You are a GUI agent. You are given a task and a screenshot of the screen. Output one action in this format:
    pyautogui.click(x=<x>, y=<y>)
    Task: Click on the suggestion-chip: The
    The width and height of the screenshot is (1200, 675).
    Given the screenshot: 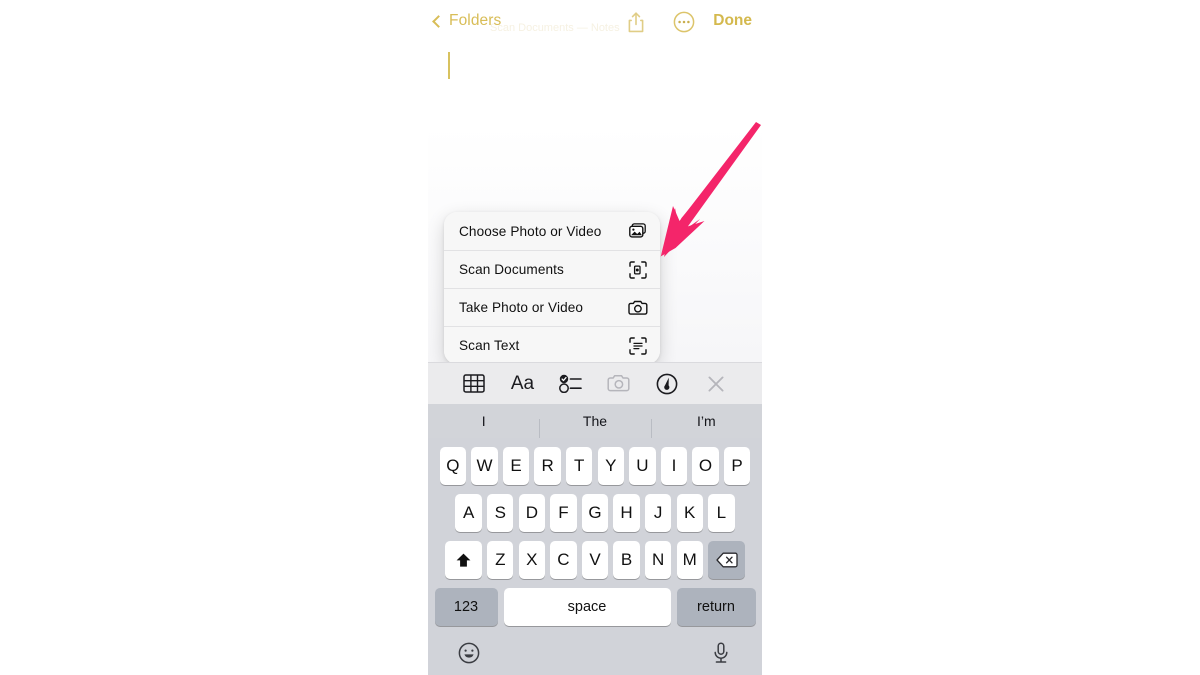 What is the action you would take?
    pyautogui.click(x=594, y=427)
    